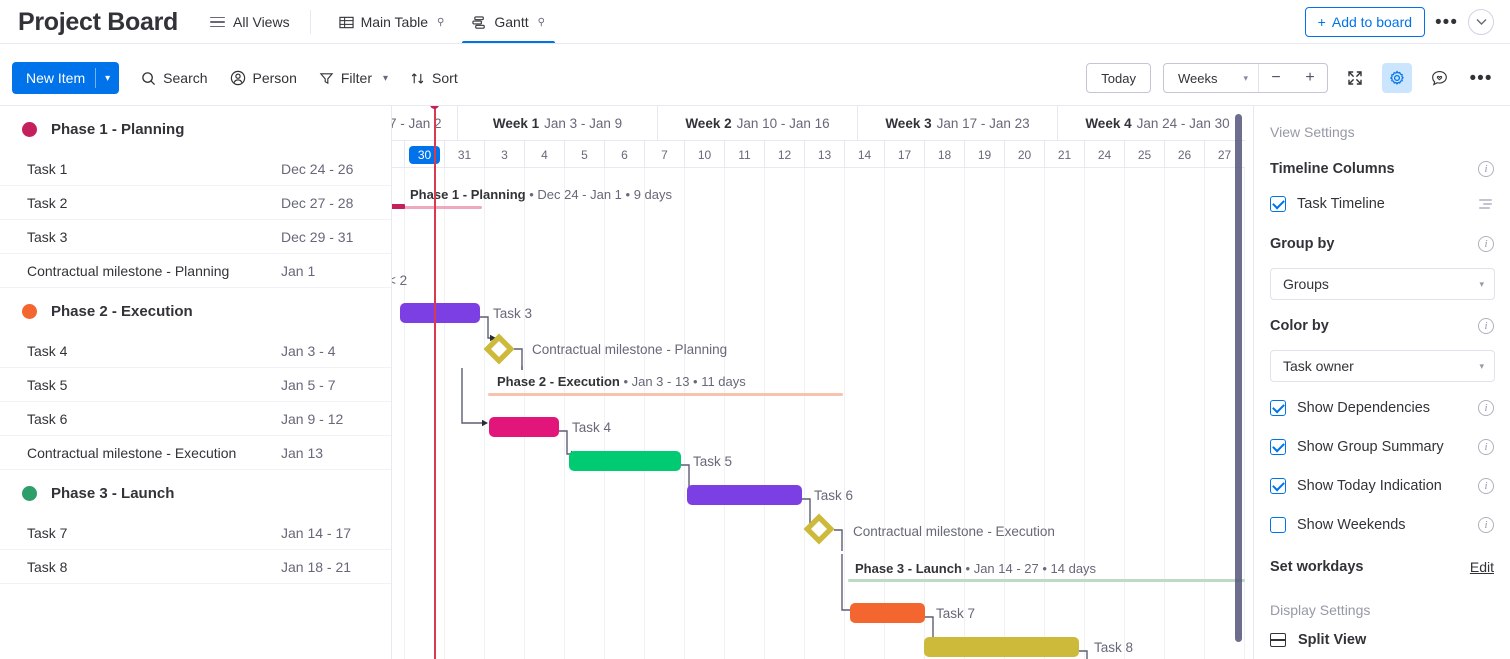  Describe the element at coordinates (392, 22) in the screenshot. I see `tab-main-table: Main Table ⚲` at that location.